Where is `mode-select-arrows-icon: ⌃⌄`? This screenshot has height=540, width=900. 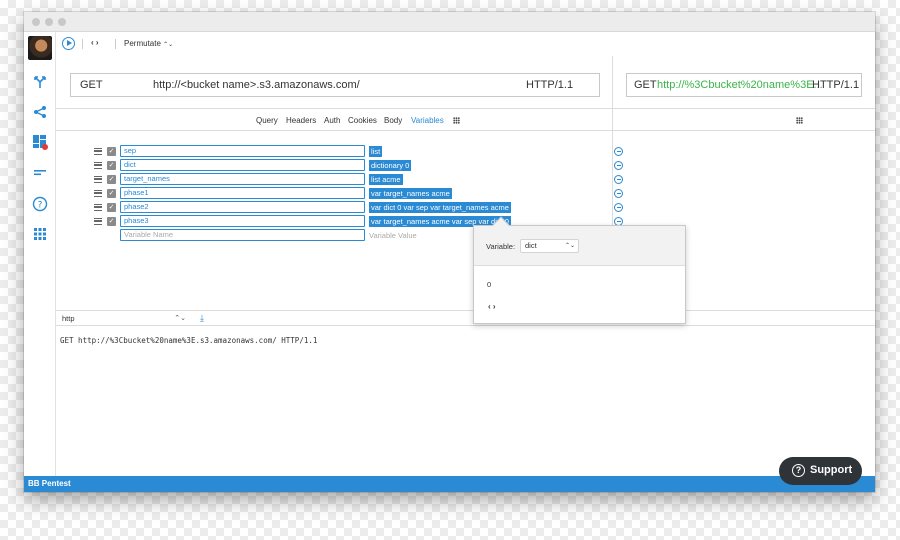
mode-select-arrows-icon: ⌃⌄ is located at coordinates (168, 45).